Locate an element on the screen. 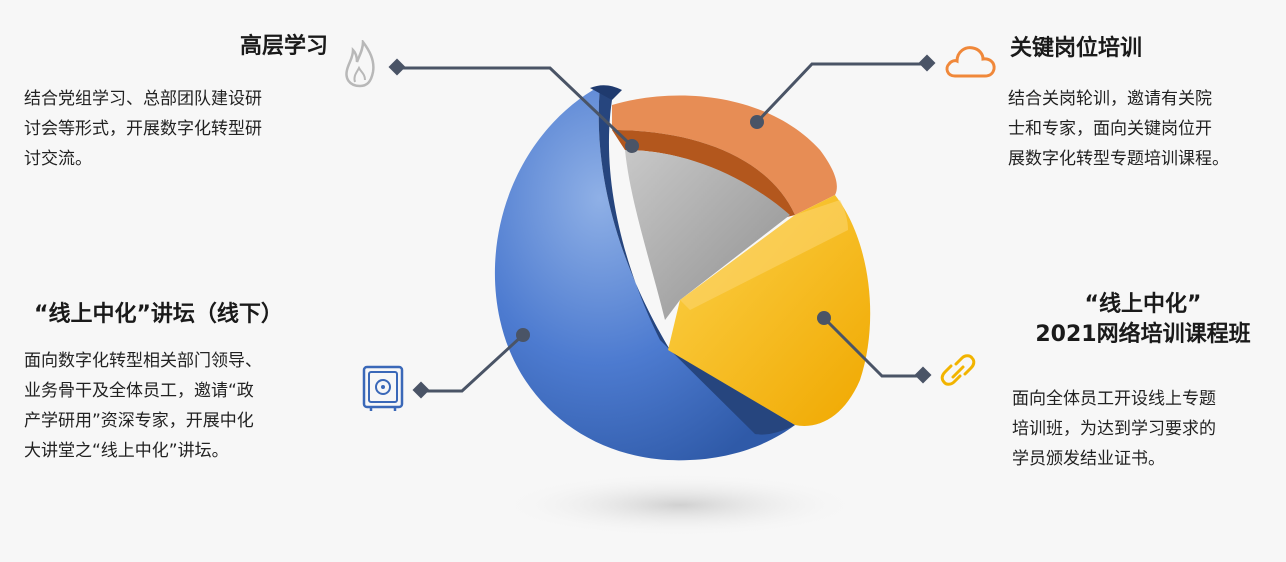 This screenshot has height=562, width=1286. connector-top-right-dot is located at coordinates (757, 122).